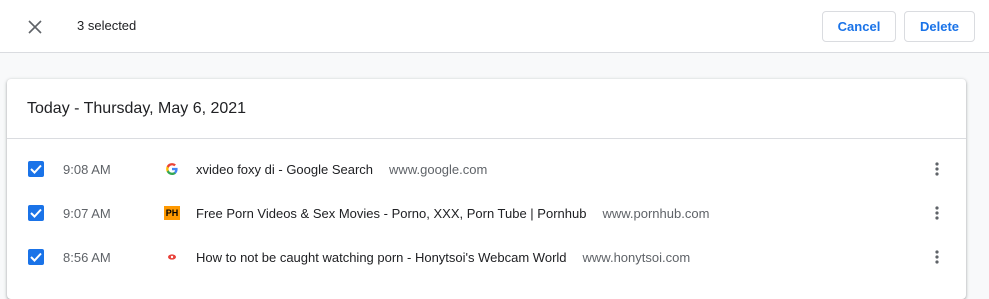 Image resolution: width=989 pixels, height=299 pixels. I want to click on delete-button: Delete, so click(939, 26).